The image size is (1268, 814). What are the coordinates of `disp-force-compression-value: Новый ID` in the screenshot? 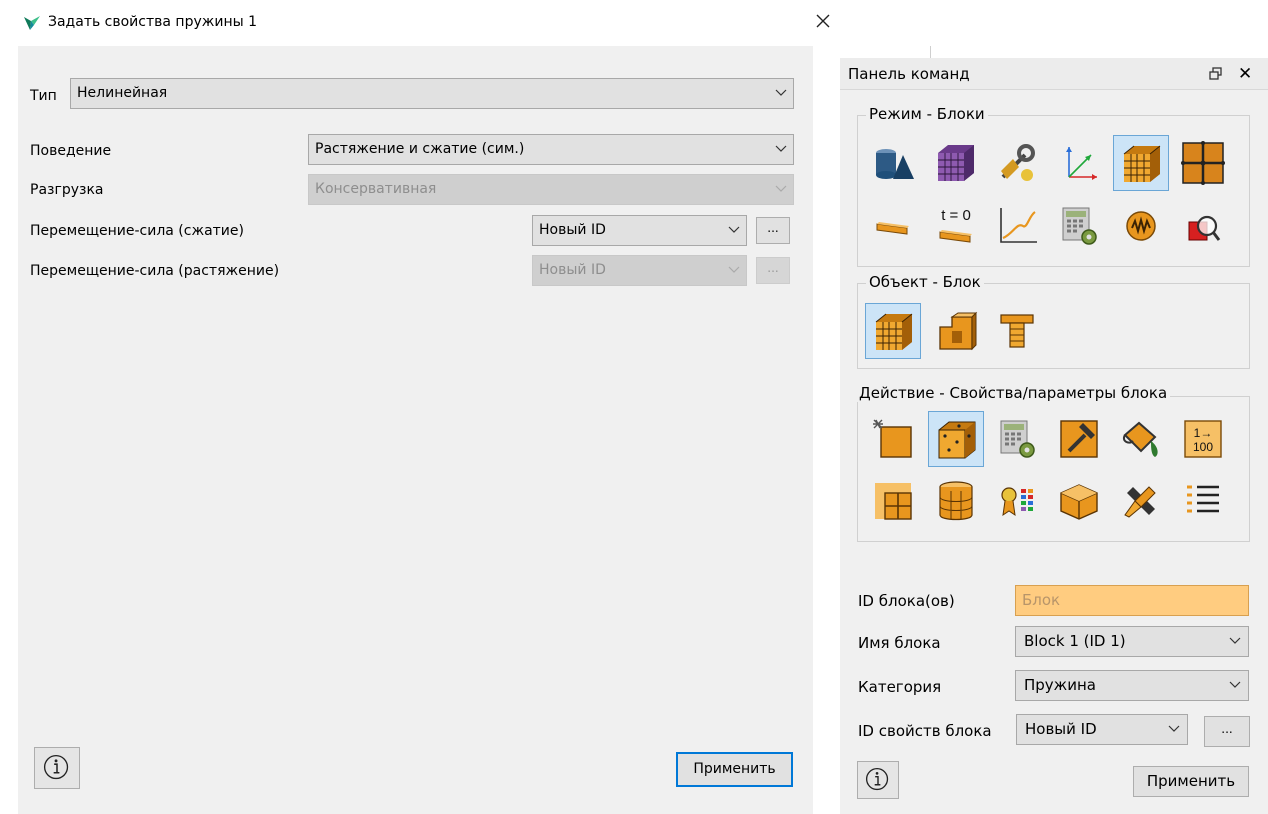 It's located at (572, 230).